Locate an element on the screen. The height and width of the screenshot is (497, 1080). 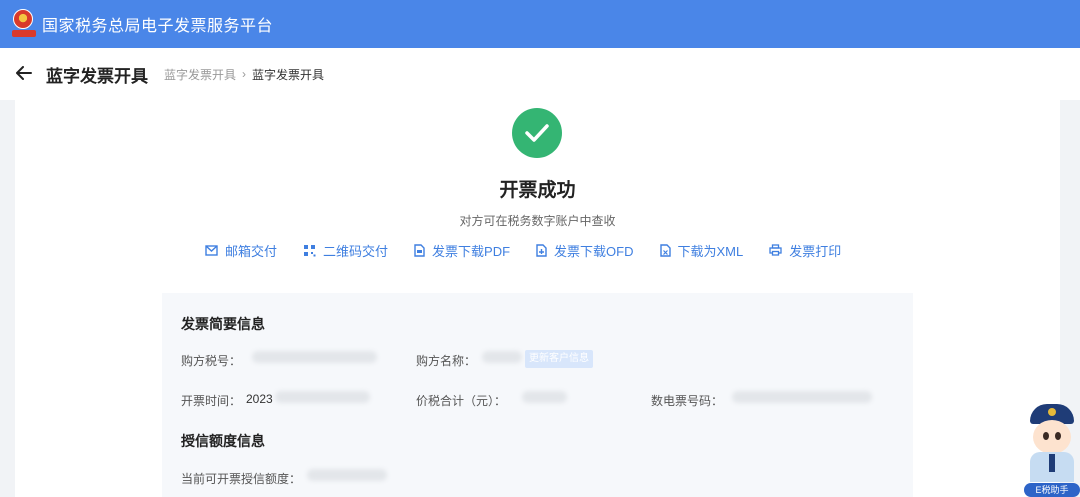
pdf-file-icon is located at coordinates (419, 250).